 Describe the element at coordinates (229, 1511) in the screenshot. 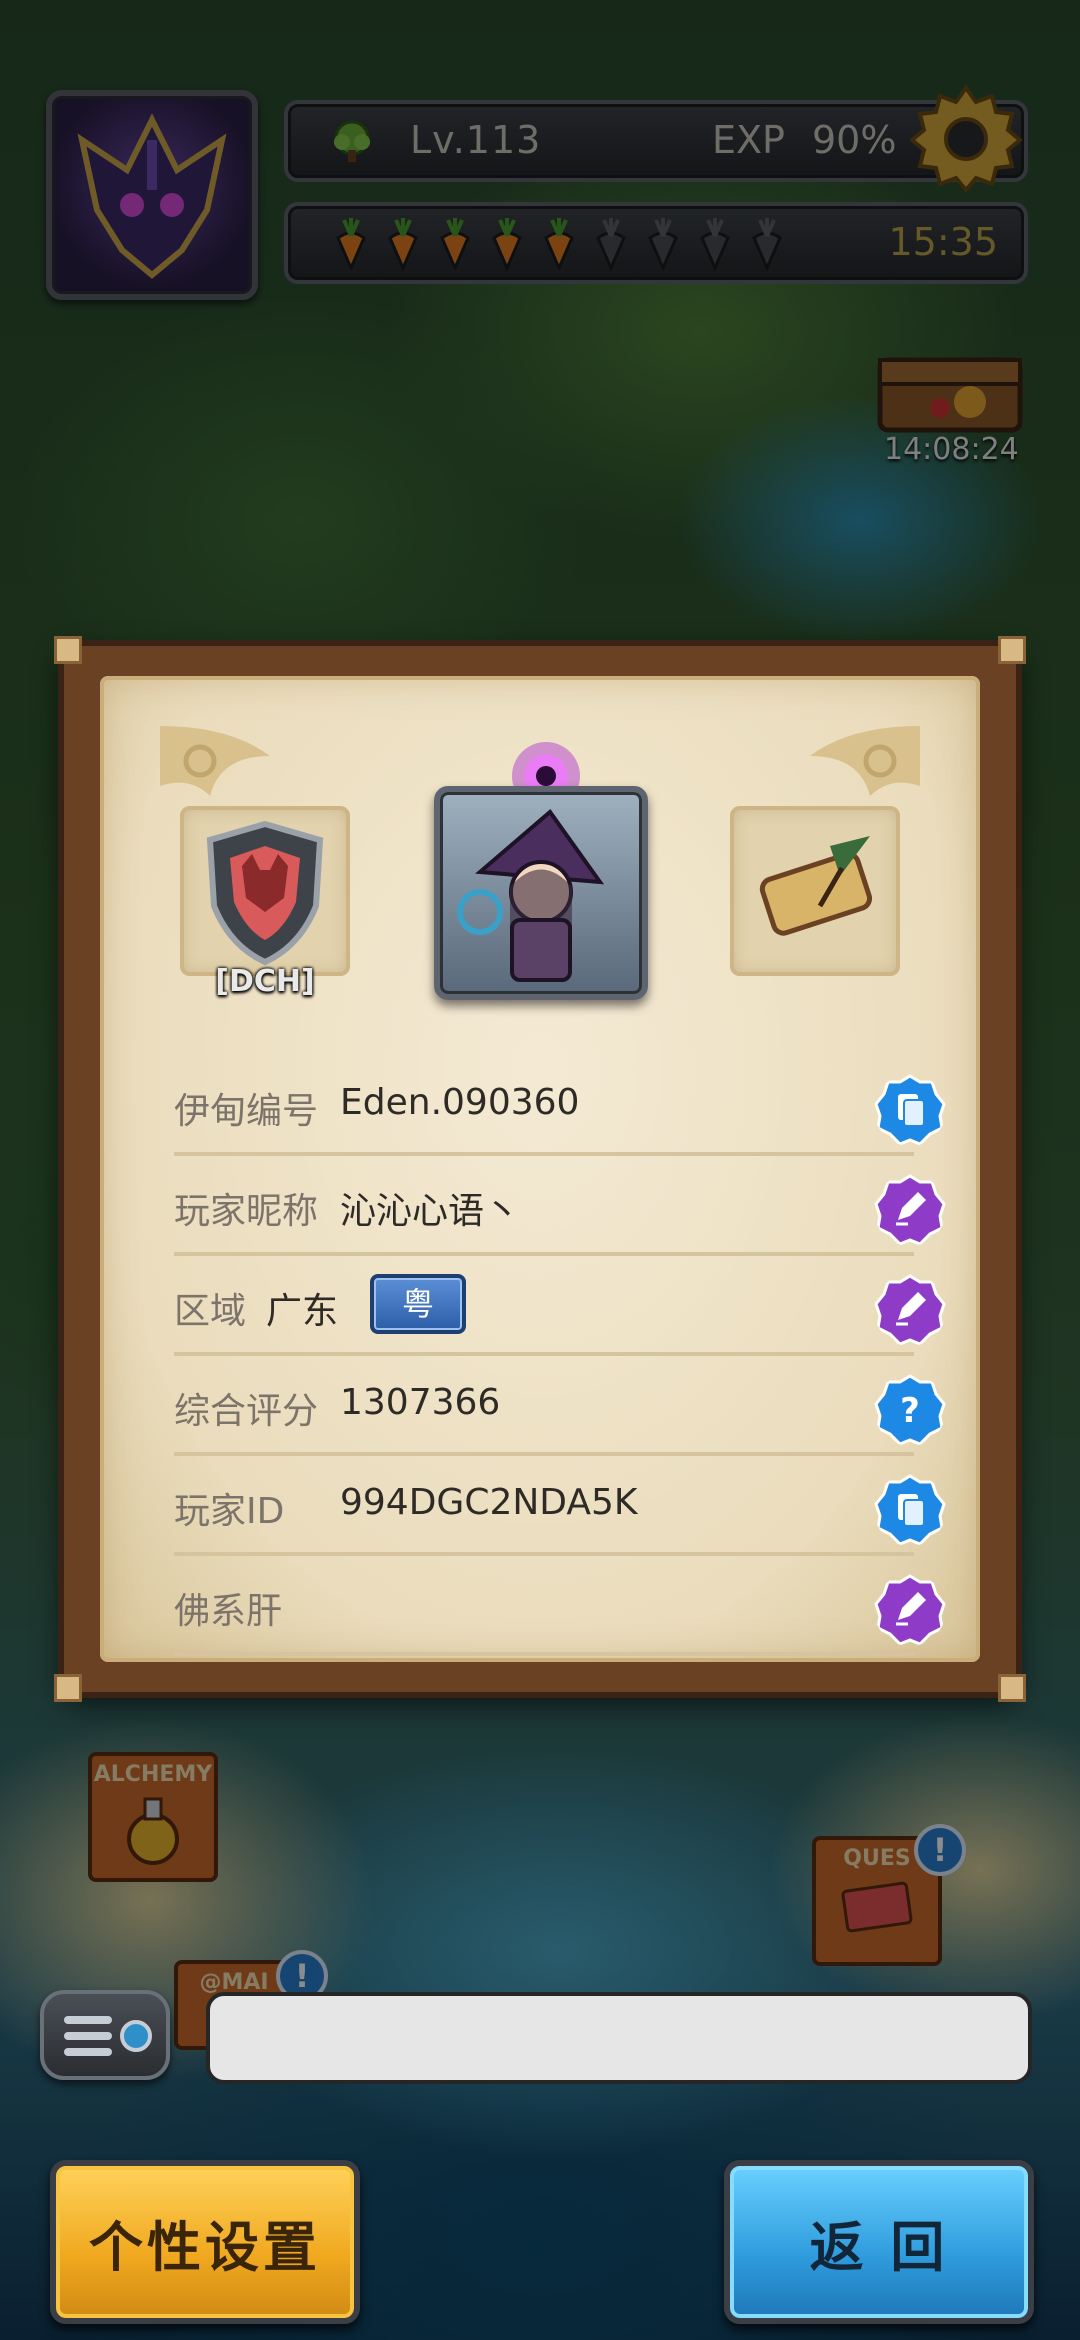

I see `row-label: 玩家ID` at that location.